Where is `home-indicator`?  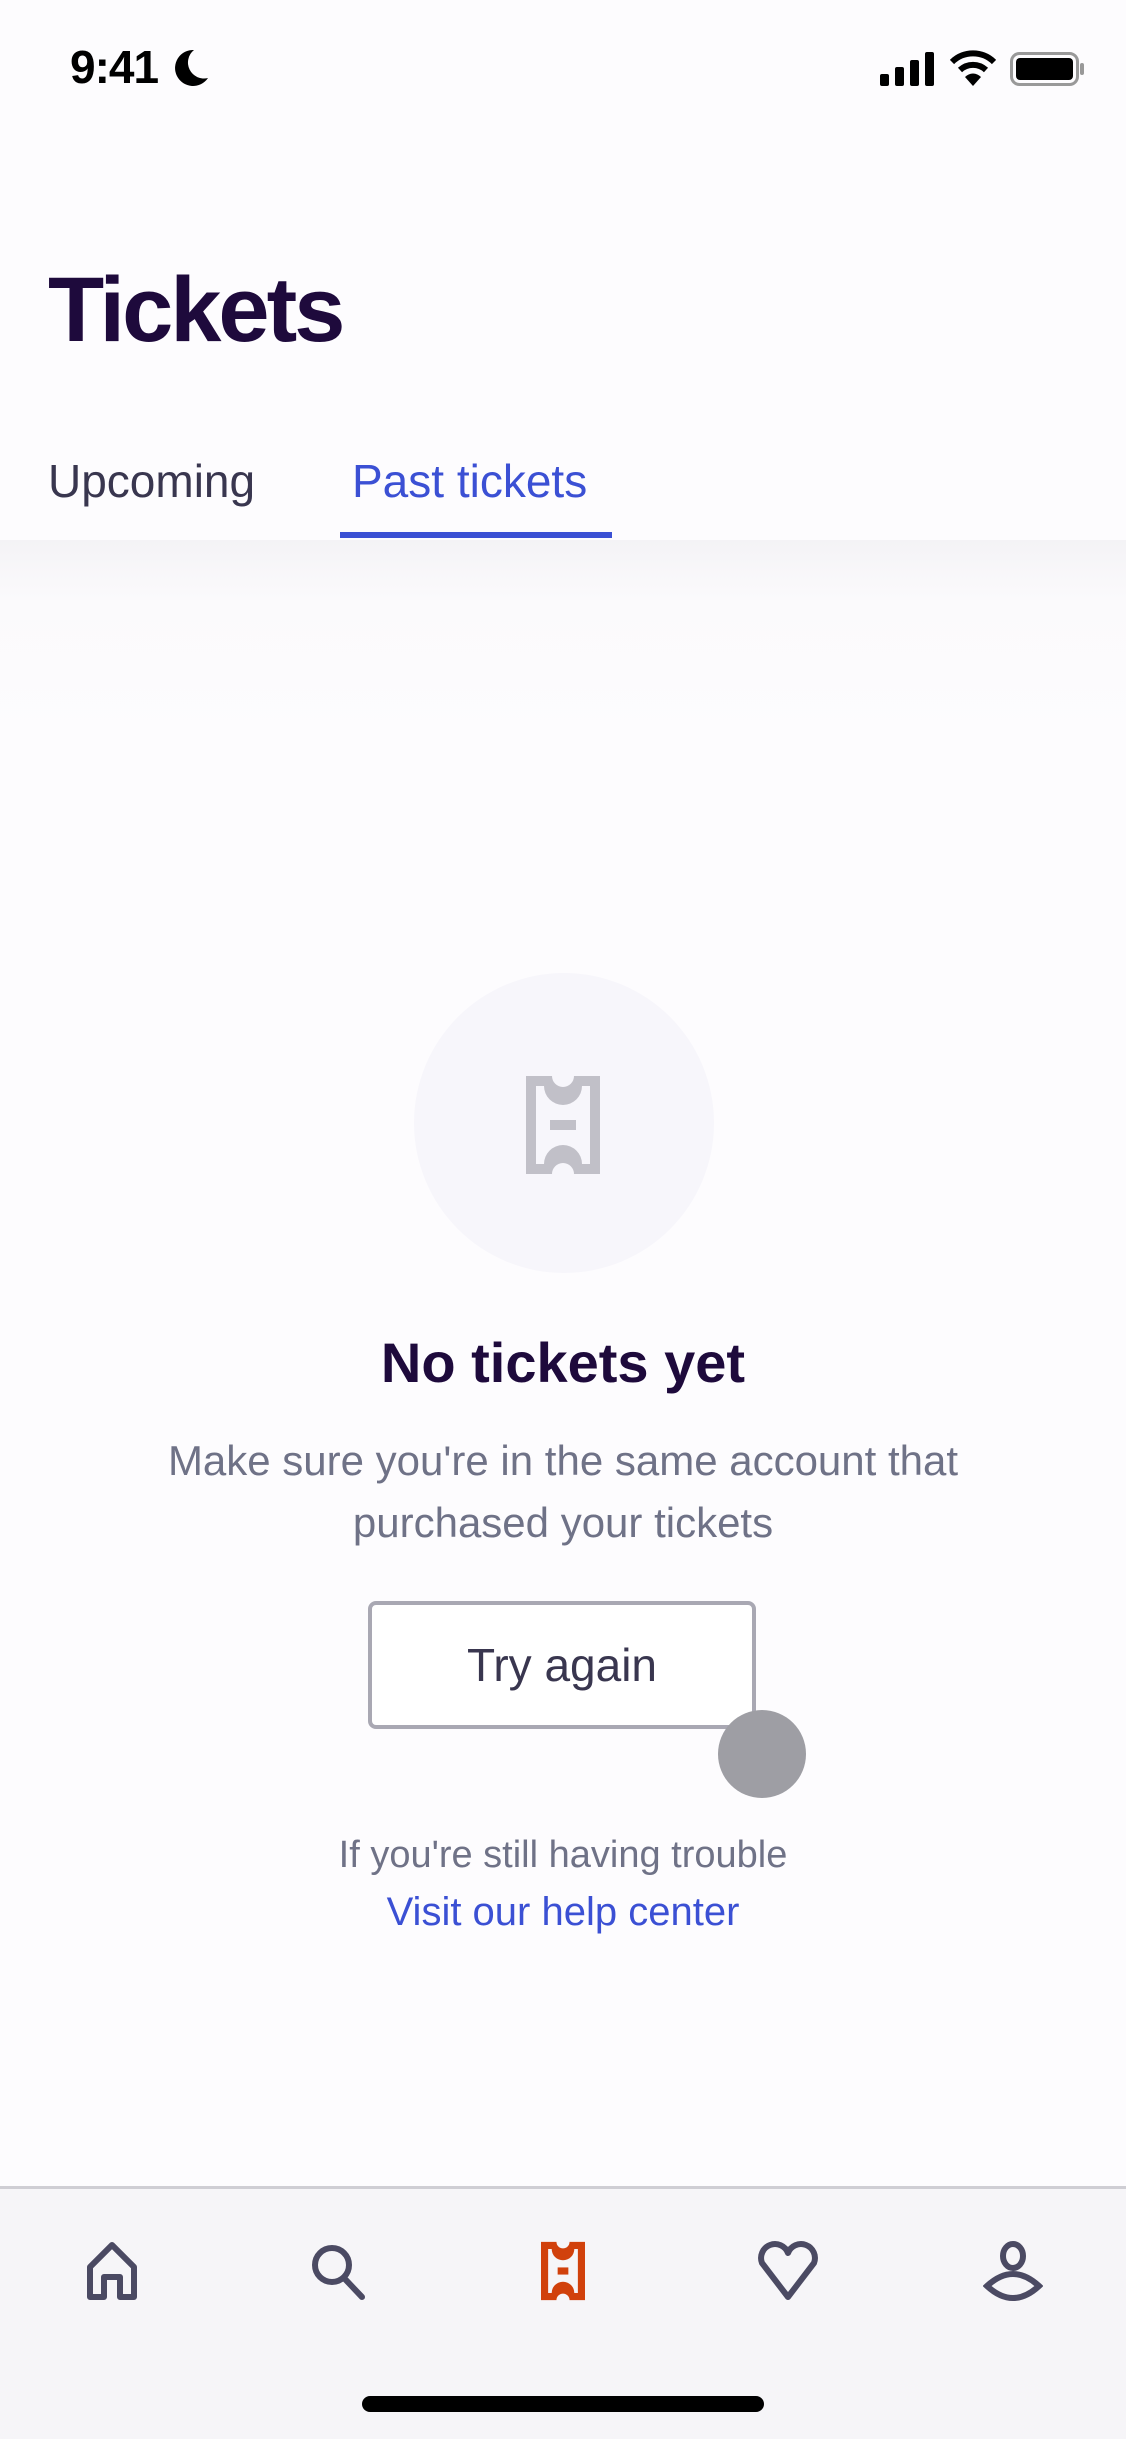
home-indicator is located at coordinates (563, 2404).